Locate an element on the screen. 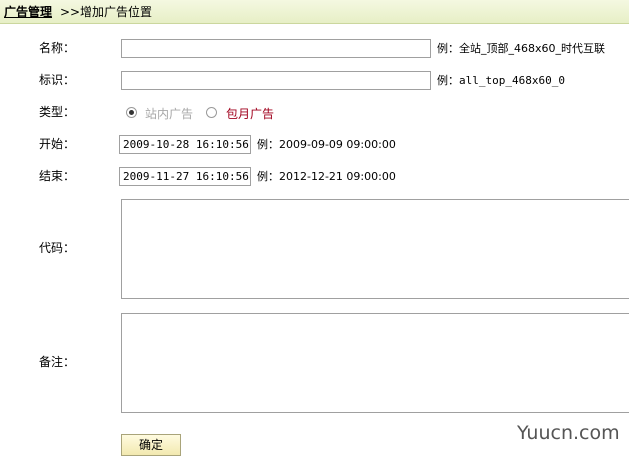  name-hint: 例：全站_顶部_468x60_时代互联 is located at coordinates (521, 48).